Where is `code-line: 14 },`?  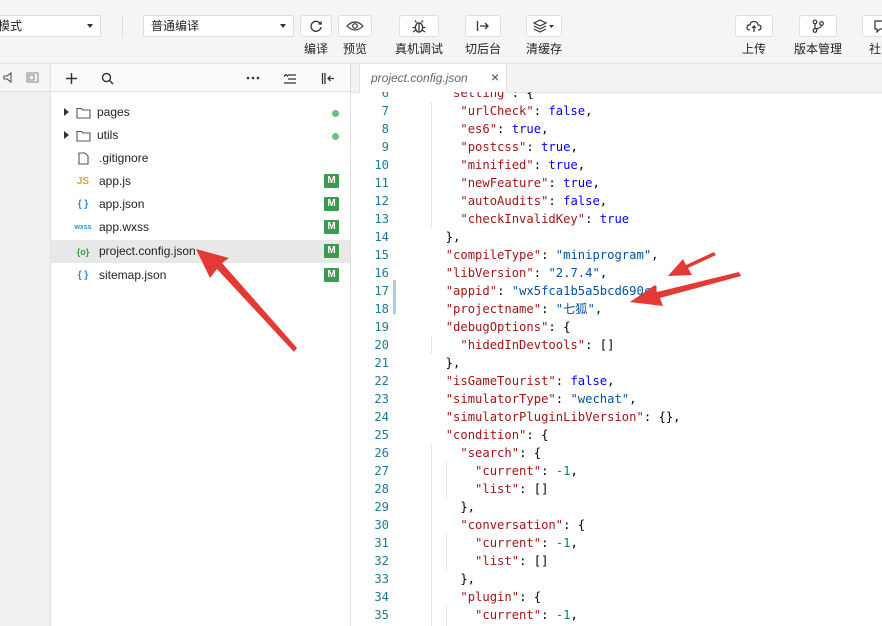 code-line: 14 }, is located at coordinates (616, 237).